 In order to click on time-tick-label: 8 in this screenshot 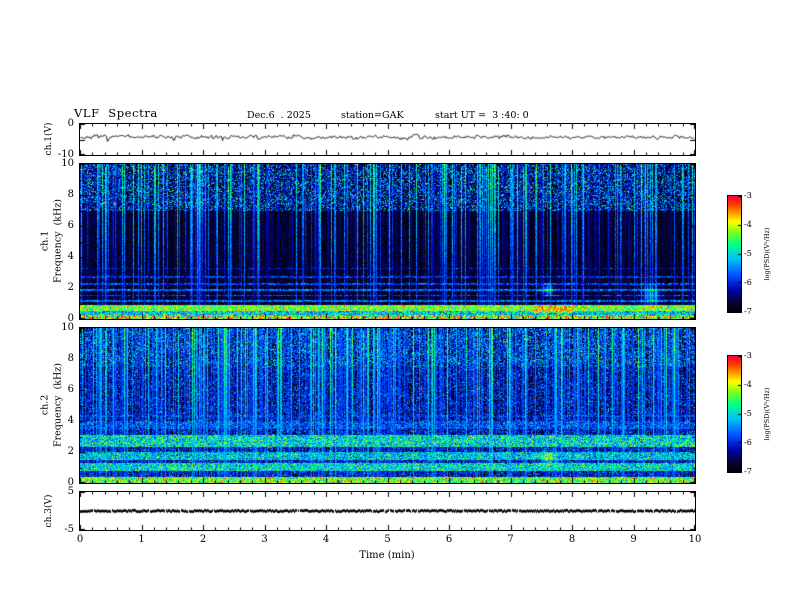, I will do `click(572, 539)`.